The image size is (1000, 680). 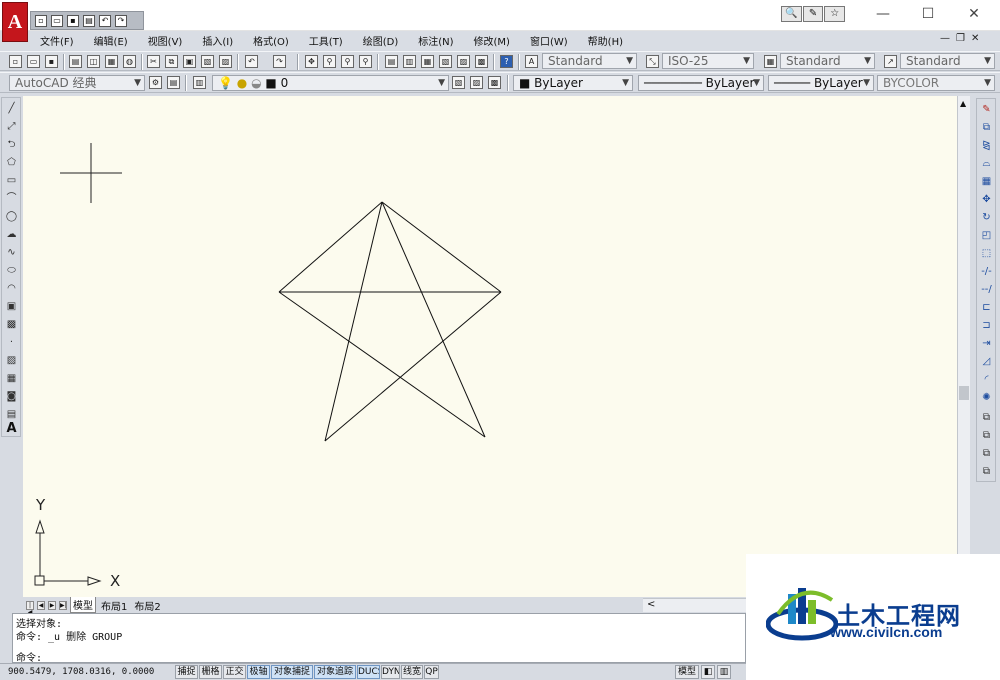 I want to click on linetype-dropdown: ──────── ByLayer ▼, so click(x=701, y=83).